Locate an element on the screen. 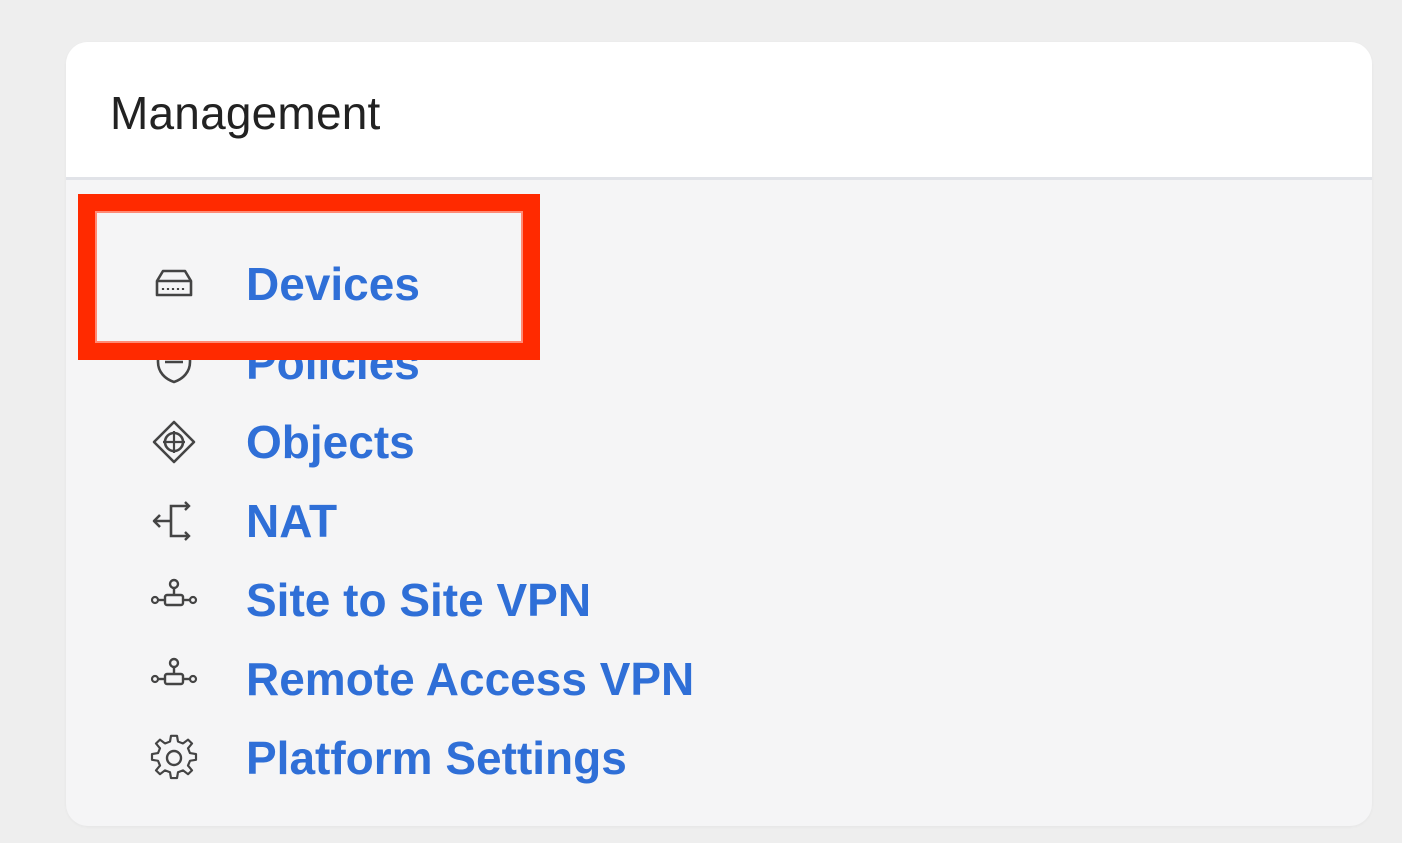 This screenshot has height=843, width=1402. menu-item-remote-access-vpn: Remote Access VPN is located at coordinates (420, 679).